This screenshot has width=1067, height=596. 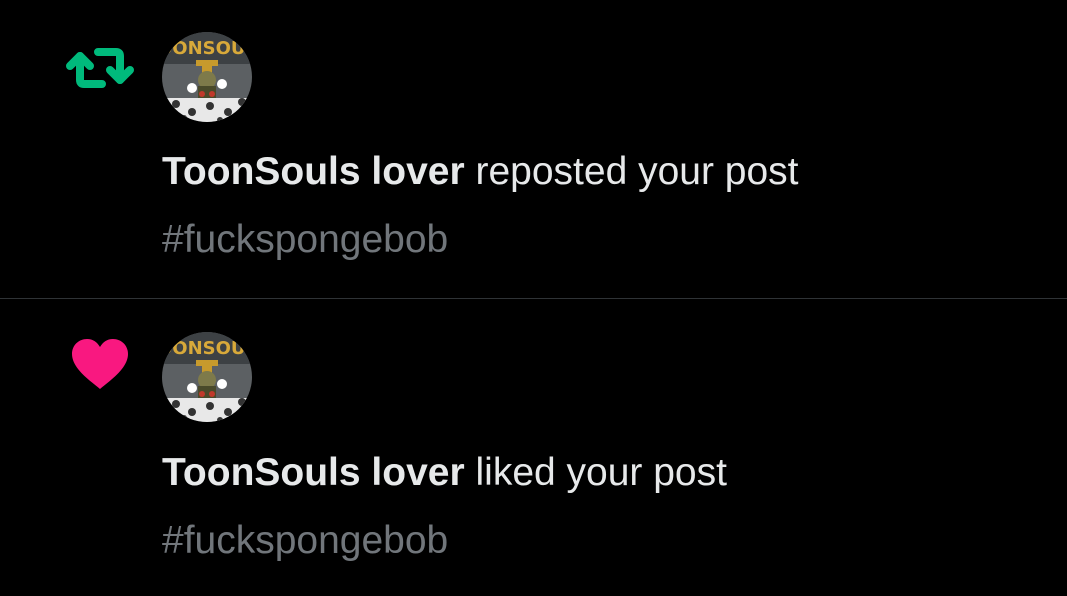 I want to click on action-text: reposted your post, so click(x=637, y=171).